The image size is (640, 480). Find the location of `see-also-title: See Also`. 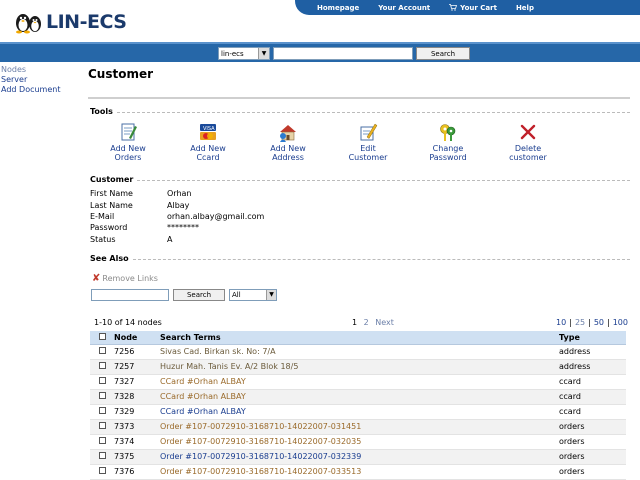

see-also-title: See Also is located at coordinates (109, 258).